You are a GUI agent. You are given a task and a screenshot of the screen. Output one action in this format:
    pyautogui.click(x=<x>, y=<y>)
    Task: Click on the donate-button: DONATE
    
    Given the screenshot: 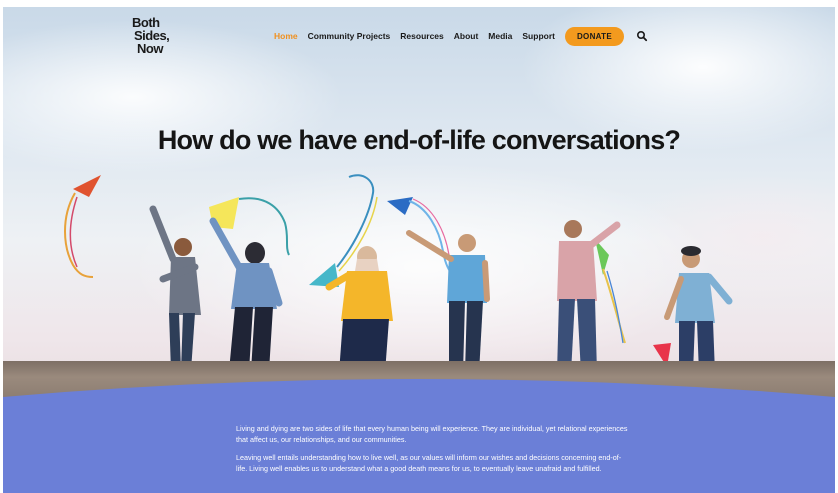 What is the action you would take?
    pyautogui.click(x=594, y=36)
    